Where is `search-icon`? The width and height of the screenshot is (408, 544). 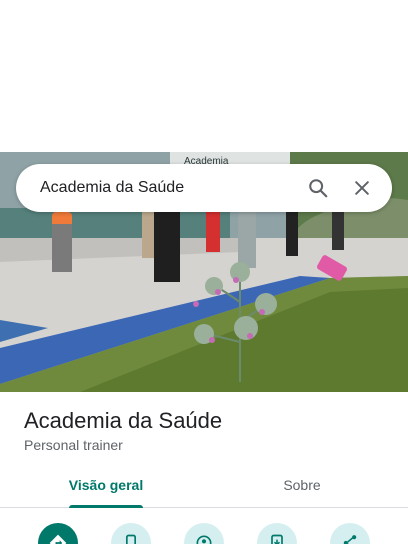
search-icon is located at coordinates (318, 188).